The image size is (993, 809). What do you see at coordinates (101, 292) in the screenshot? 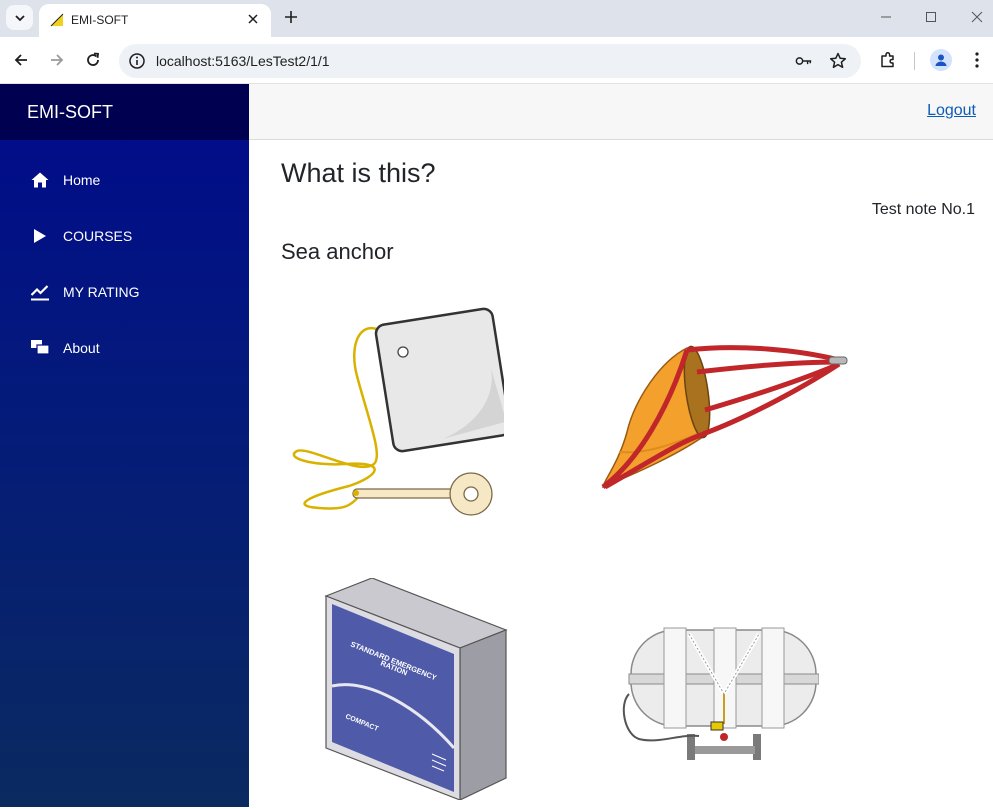
I see `sidebar-item-label: MY RATING` at bounding box center [101, 292].